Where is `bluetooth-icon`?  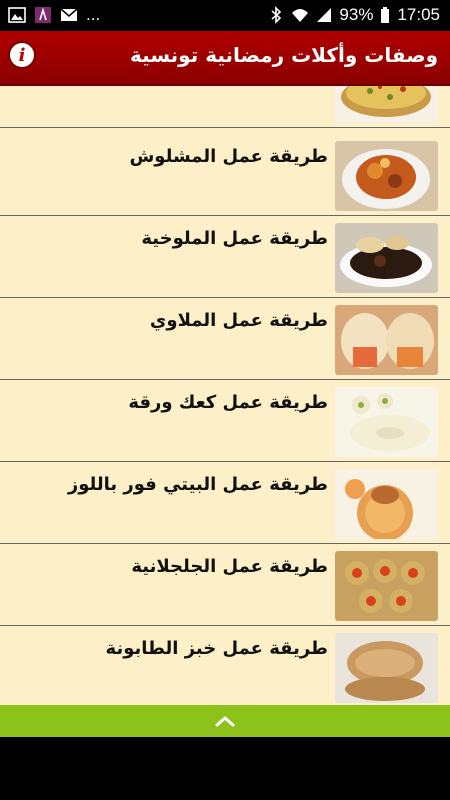 bluetooth-icon is located at coordinates (276, 15).